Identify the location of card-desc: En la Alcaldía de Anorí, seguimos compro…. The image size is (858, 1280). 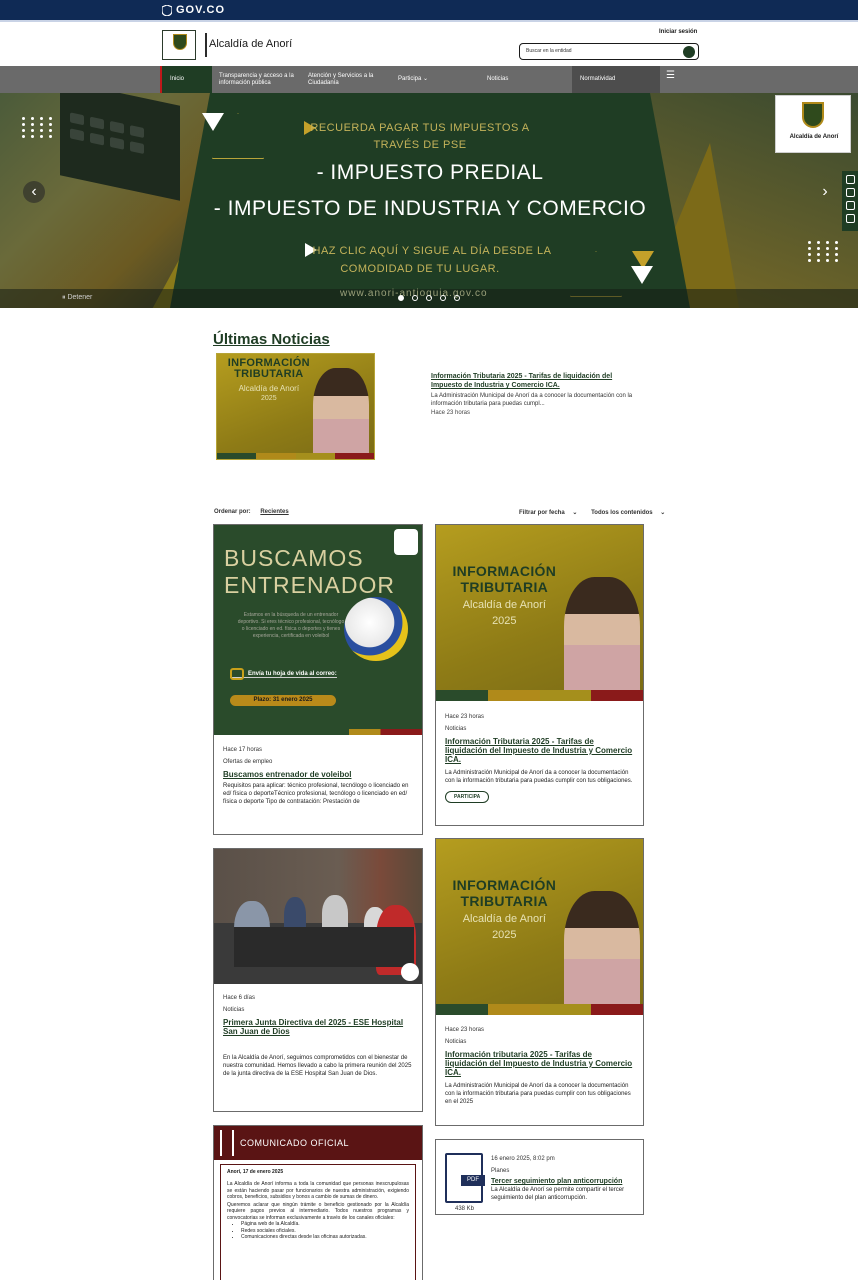
(317, 1066).